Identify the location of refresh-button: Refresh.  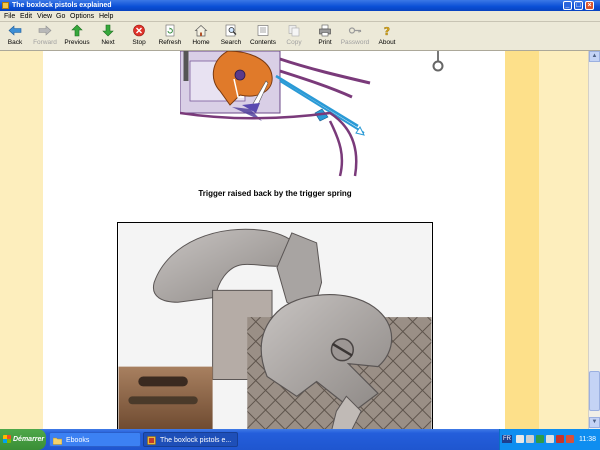
(170, 37).